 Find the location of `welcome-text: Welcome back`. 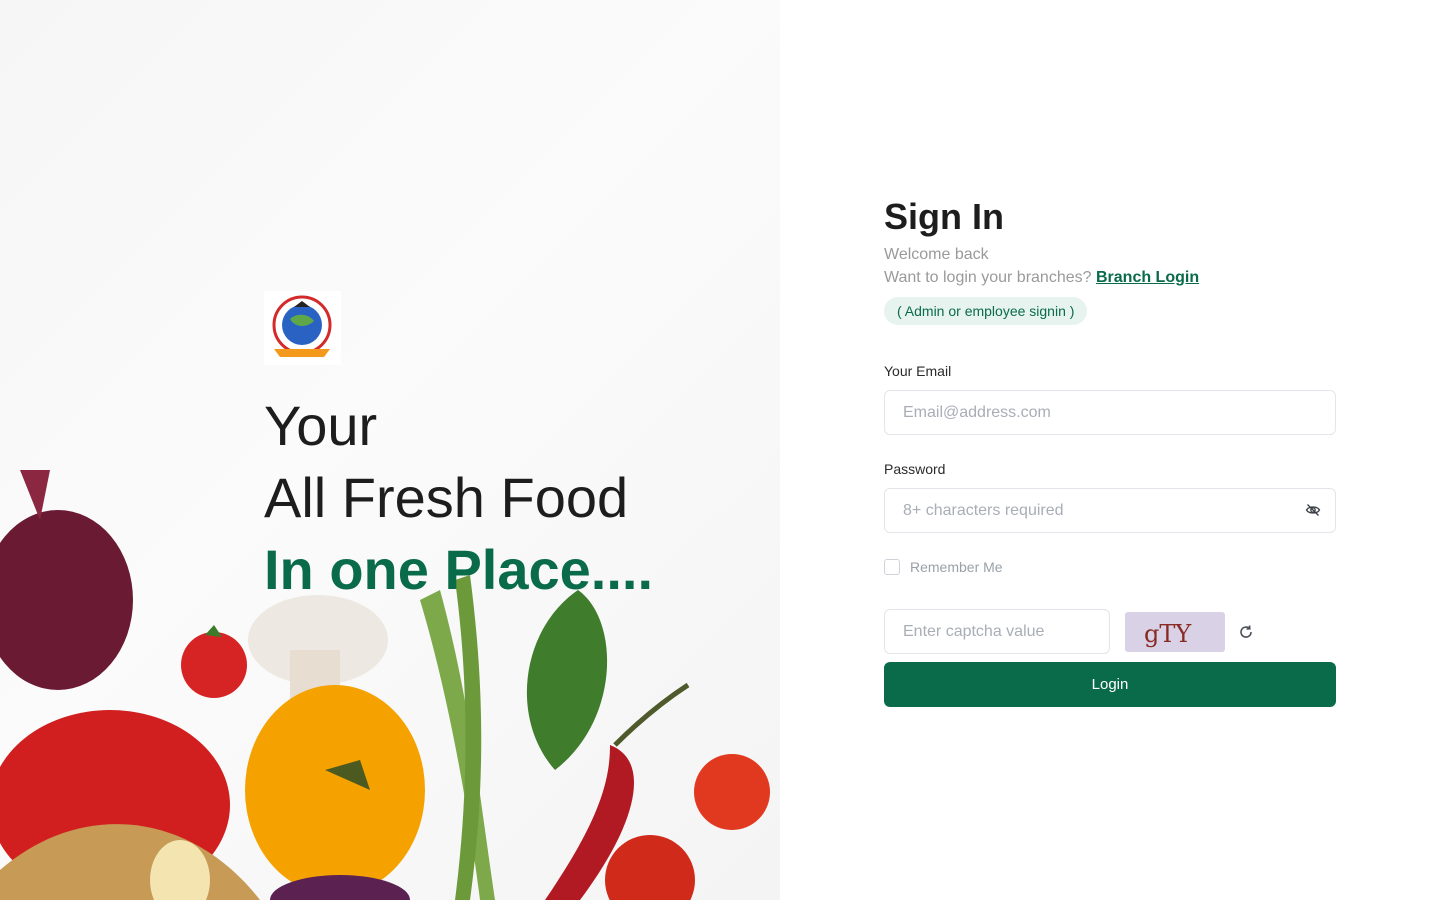

welcome-text: Welcome back is located at coordinates (936, 254).